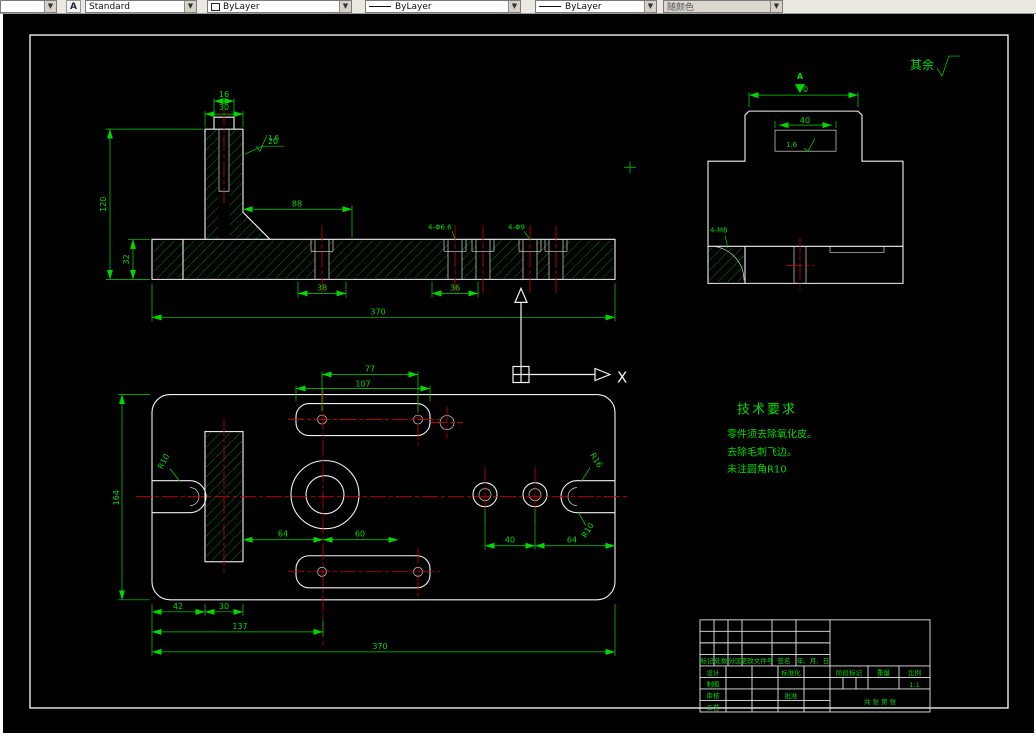  I want to click on tb-rev-sign: 签名, so click(784, 660).